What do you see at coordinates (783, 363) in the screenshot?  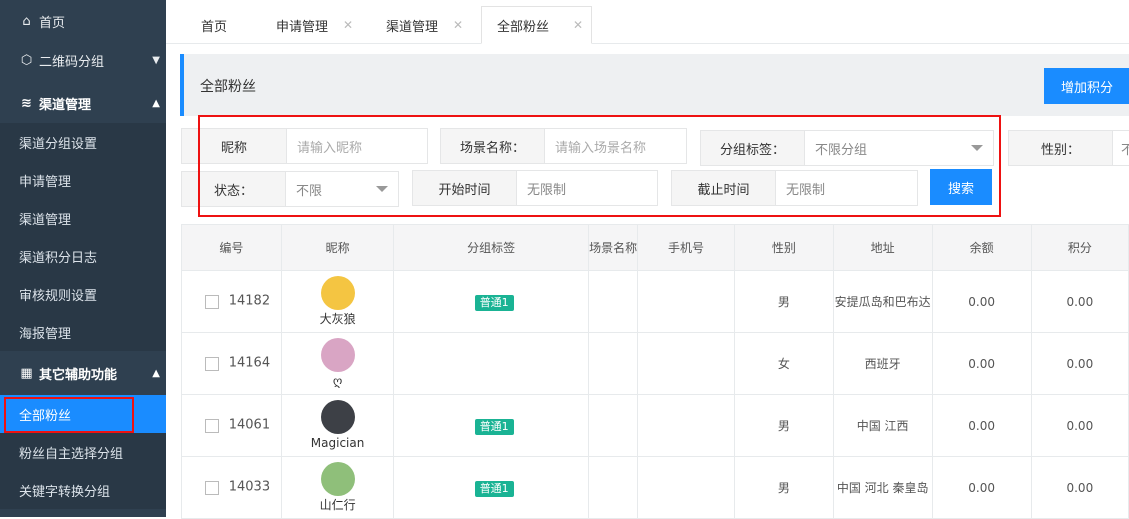 I see `row-gender: 女` at bounding box center [783, 363].